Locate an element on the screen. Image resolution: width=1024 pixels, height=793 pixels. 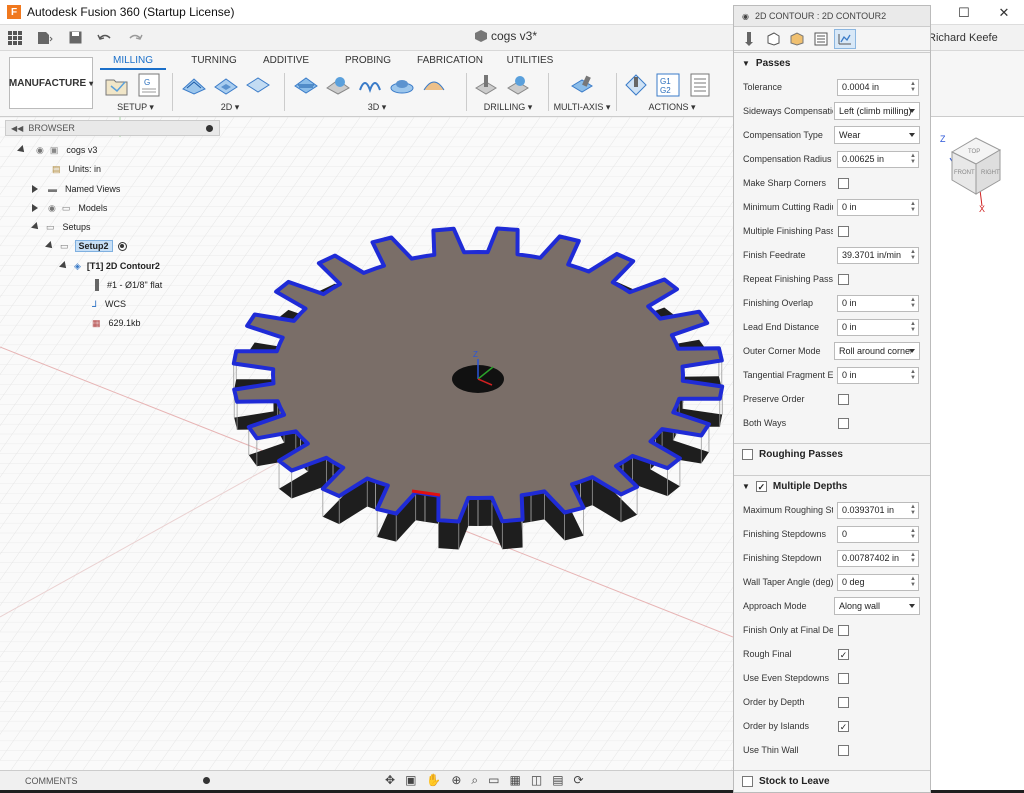
passes-tab-icon is located at coordinates (821, 39).